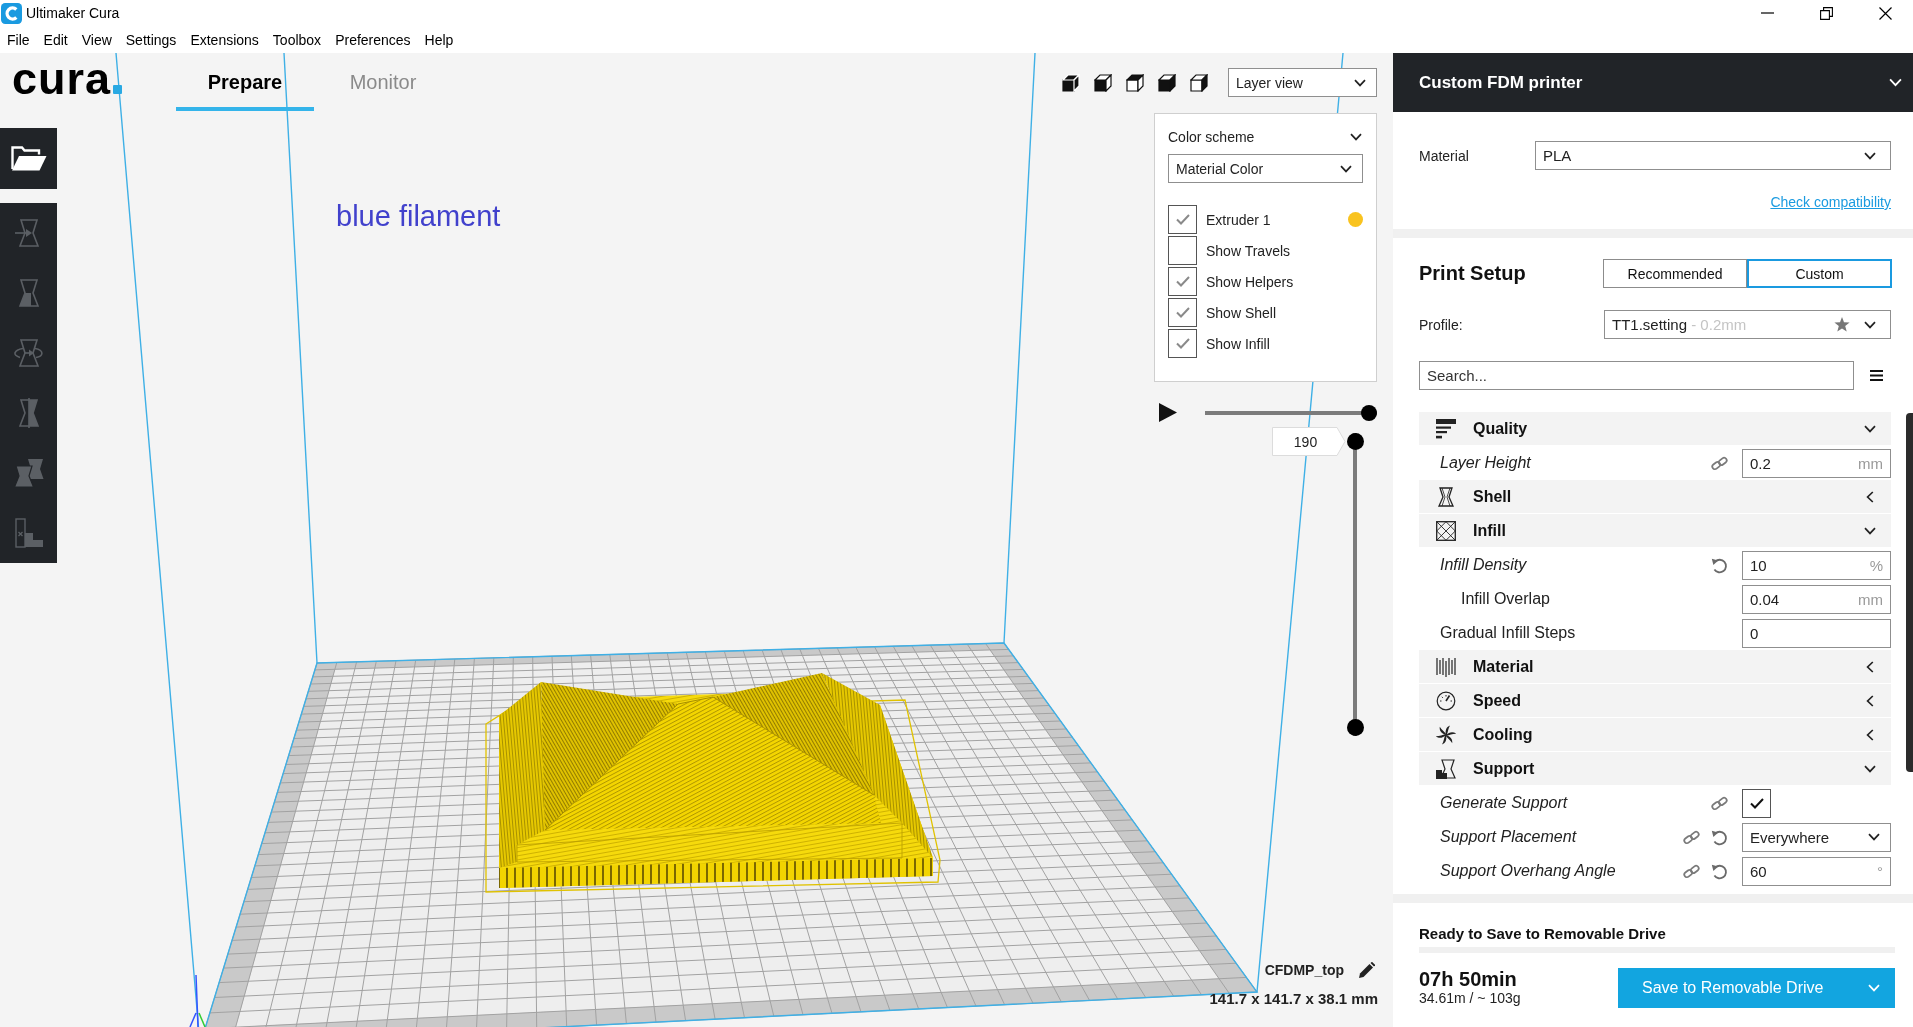 The width and height of the screenshot is (1913, 1027). I want to click on settings-category: Infill, so click(1655, 530).